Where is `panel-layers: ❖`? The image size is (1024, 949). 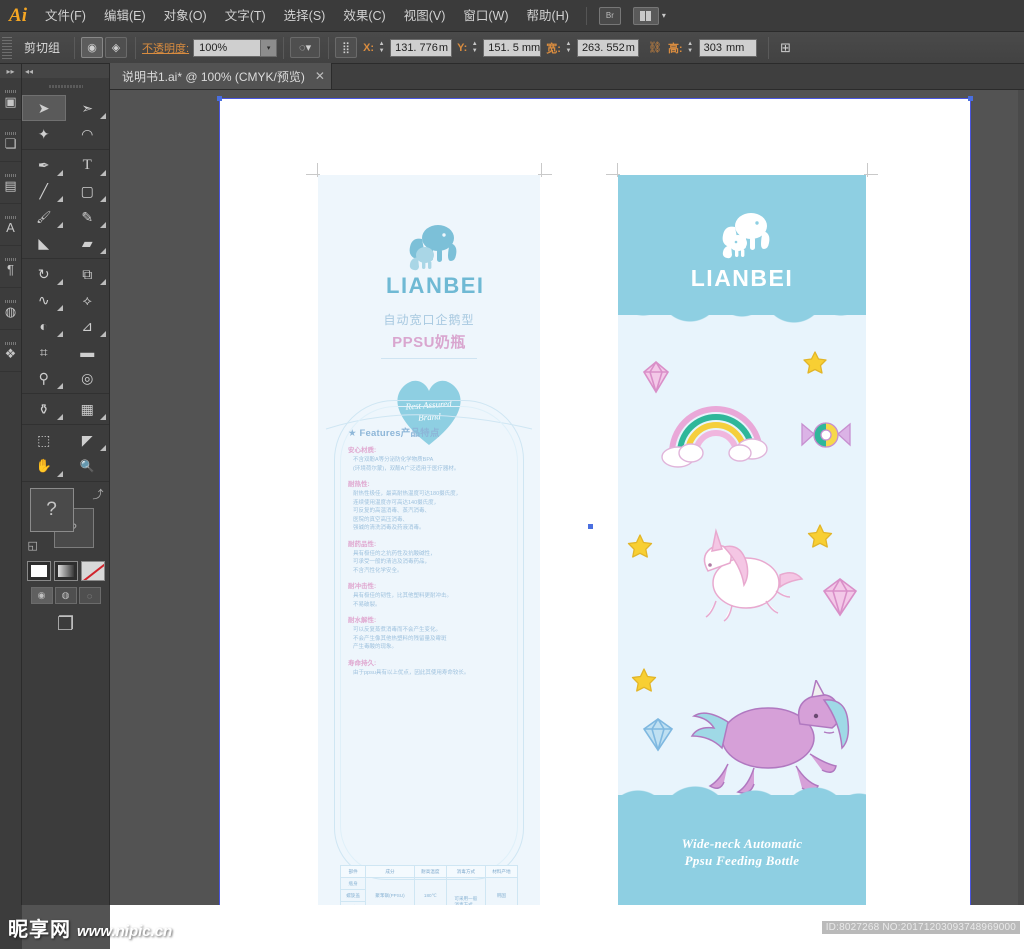 panel-layers: ❖ is located at coordinates (10, 351).